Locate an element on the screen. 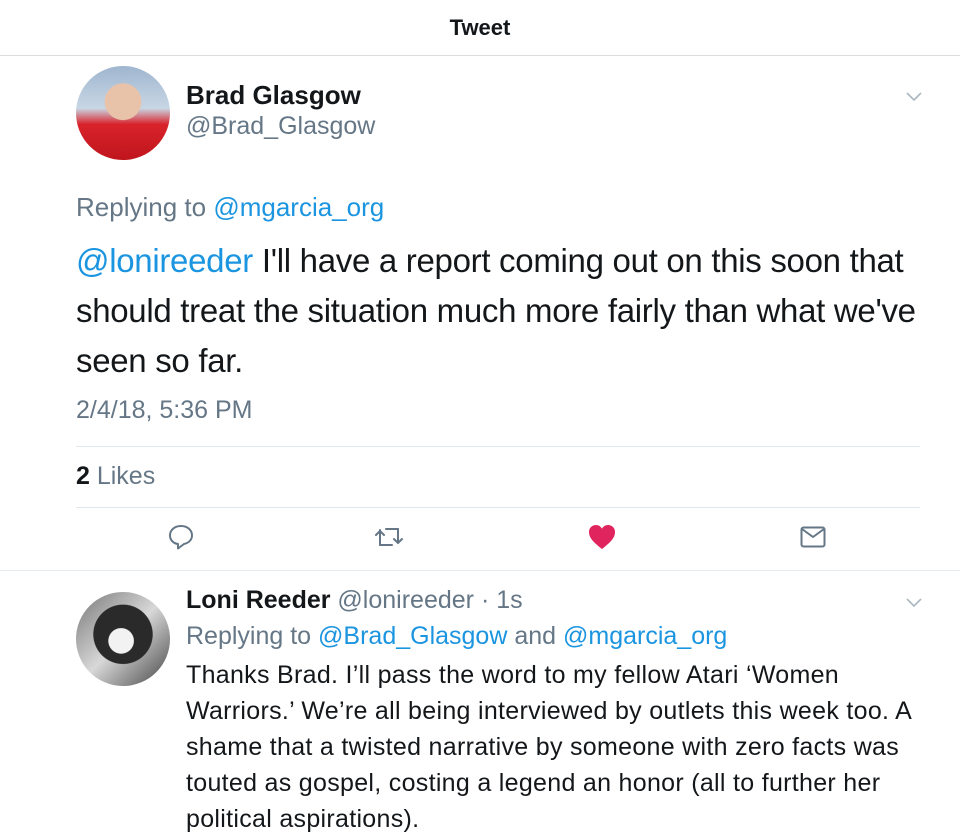 This screenshot has width=960, height=838. reply-author: Loni Reeder @lonireeder · 1s is located at coordinates (354, 600).